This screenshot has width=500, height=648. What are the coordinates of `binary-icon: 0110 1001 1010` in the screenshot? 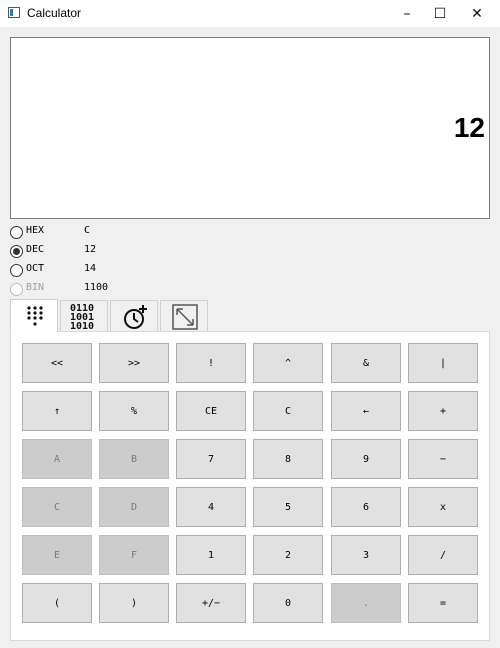 It's located at (82, 317).